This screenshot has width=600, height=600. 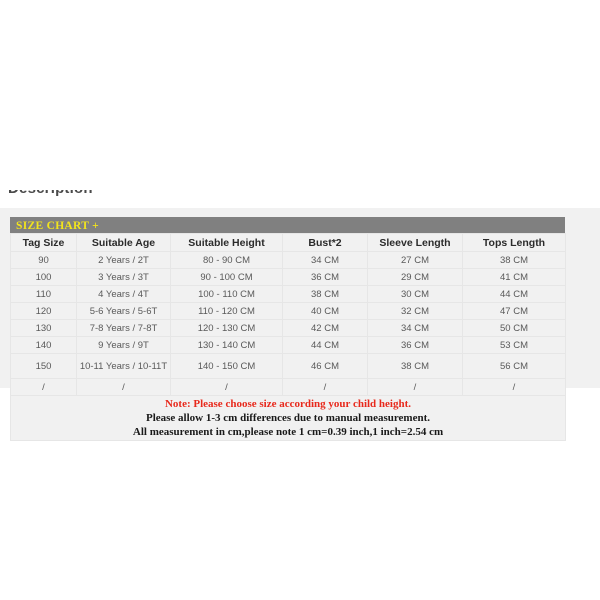 I want to click on cell-tag-size: 120, so click(x=43, y=311).